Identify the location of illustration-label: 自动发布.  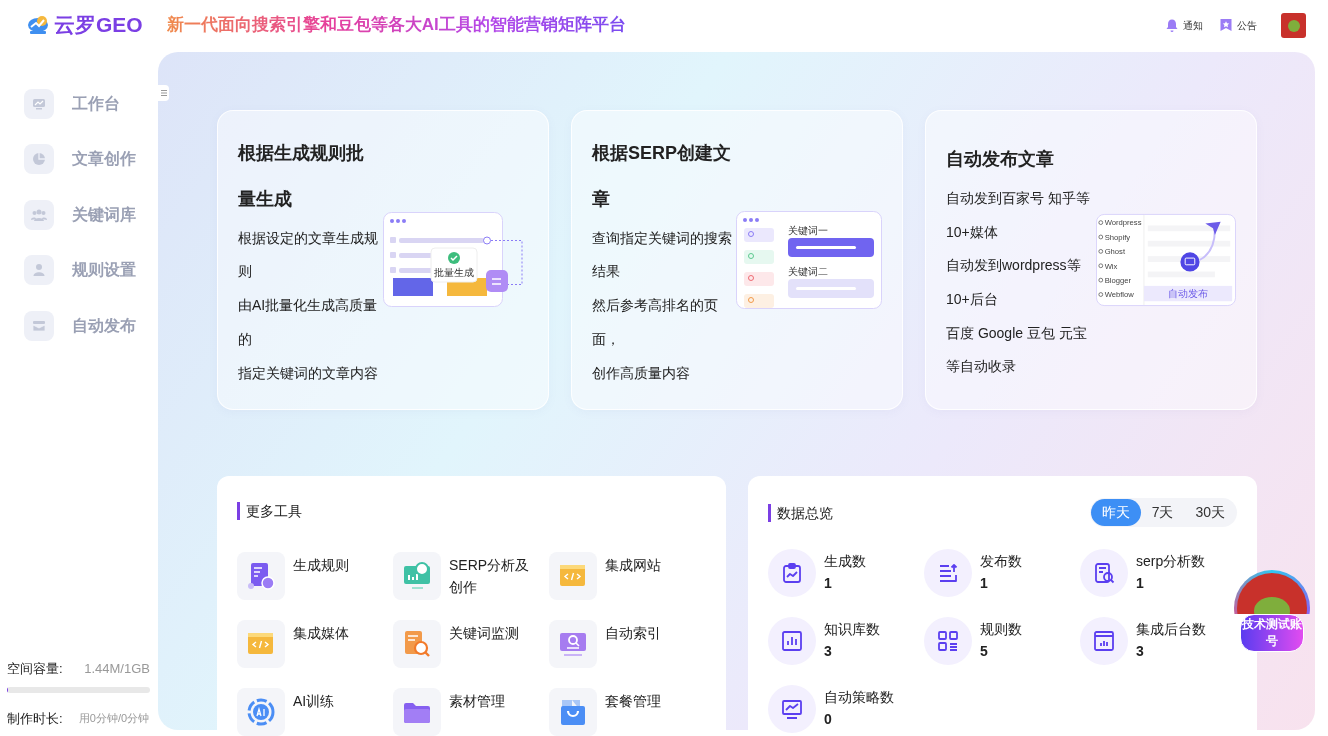
(1188, 294).